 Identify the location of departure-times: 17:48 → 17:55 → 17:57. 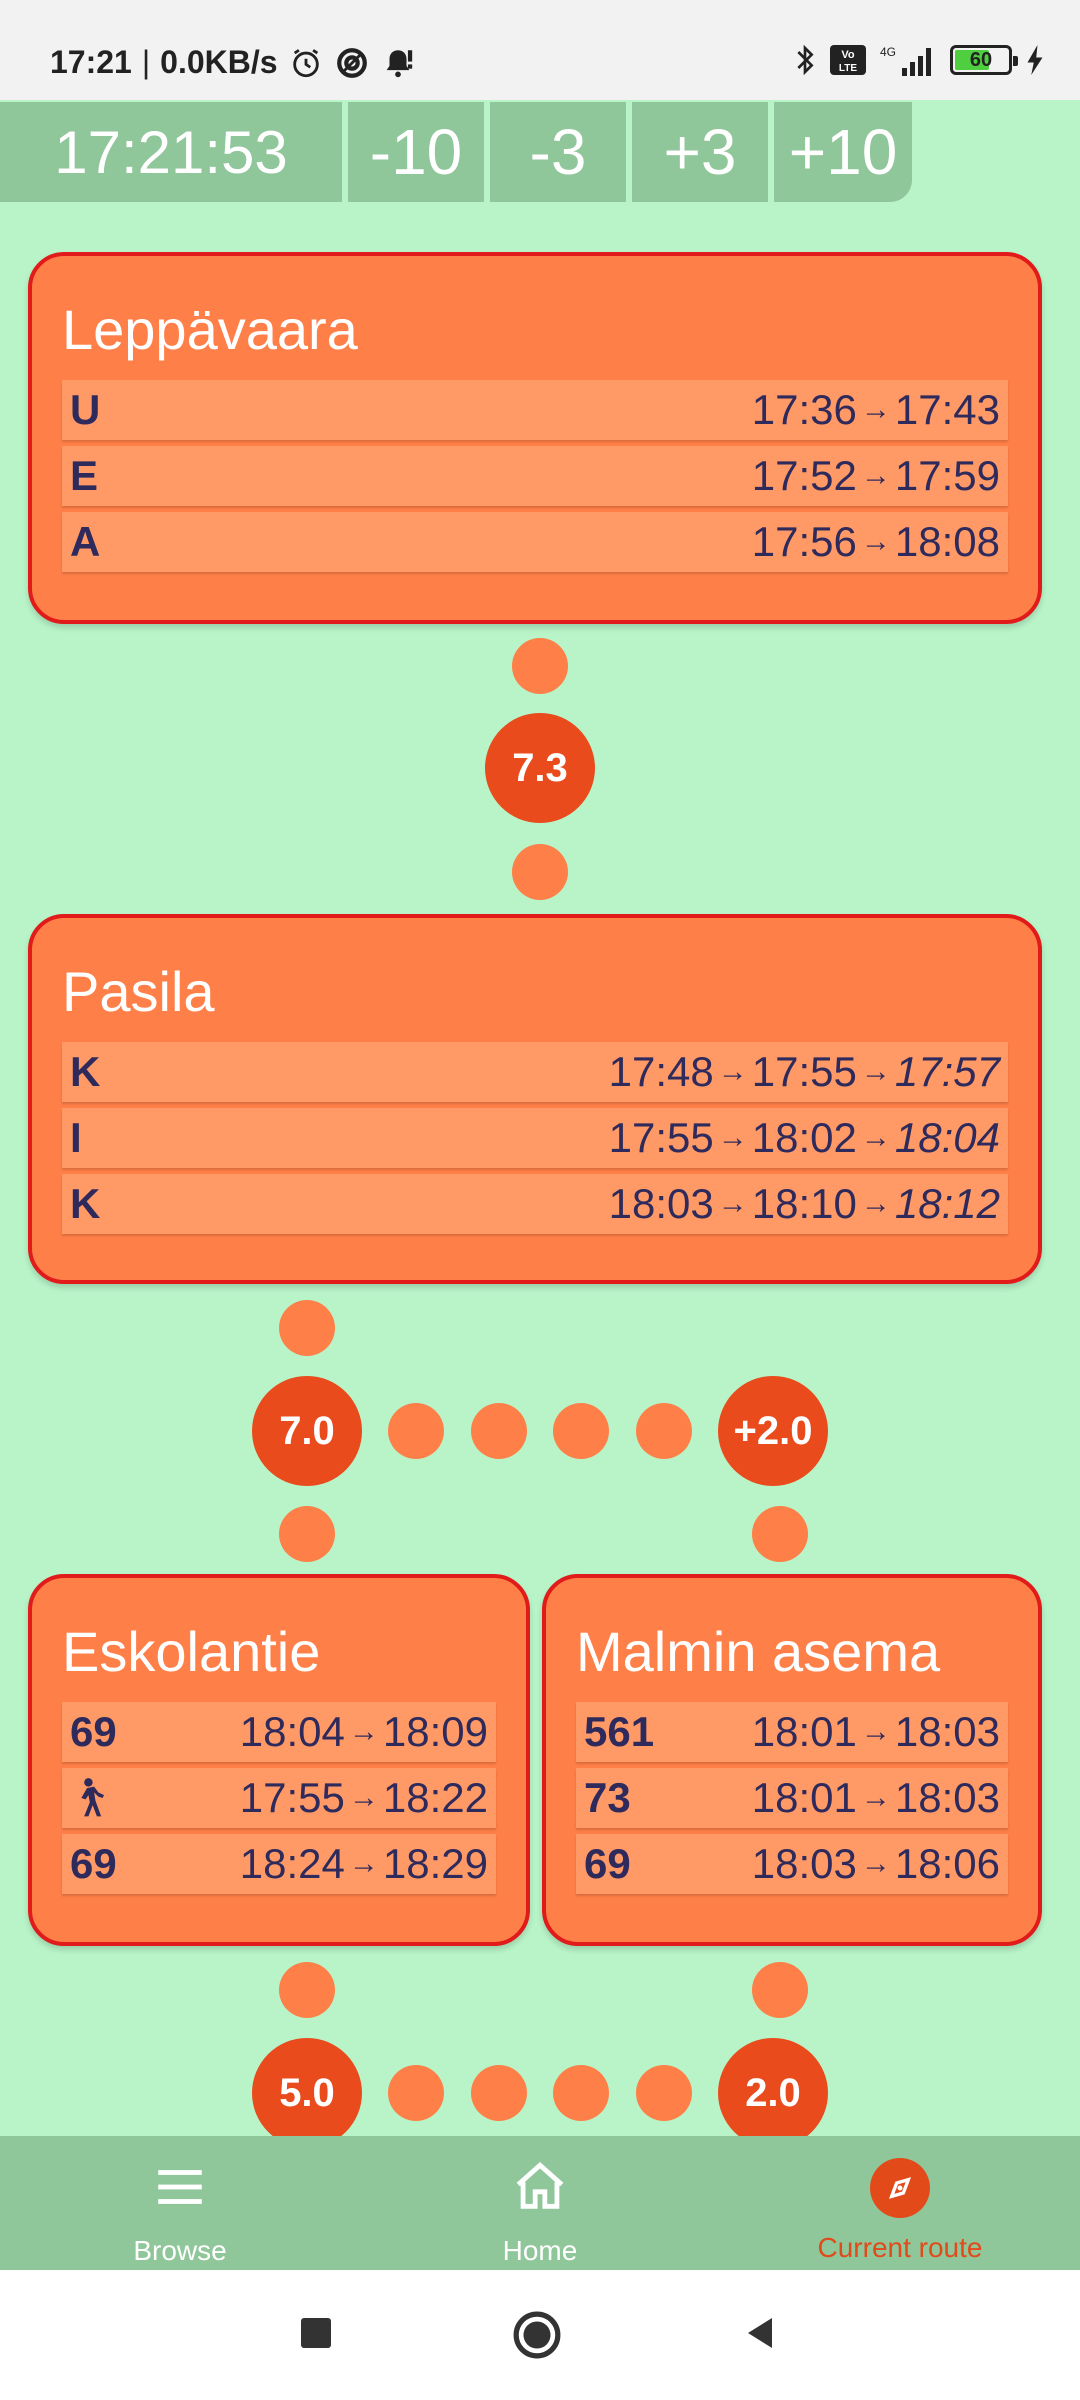
(804, 1072).